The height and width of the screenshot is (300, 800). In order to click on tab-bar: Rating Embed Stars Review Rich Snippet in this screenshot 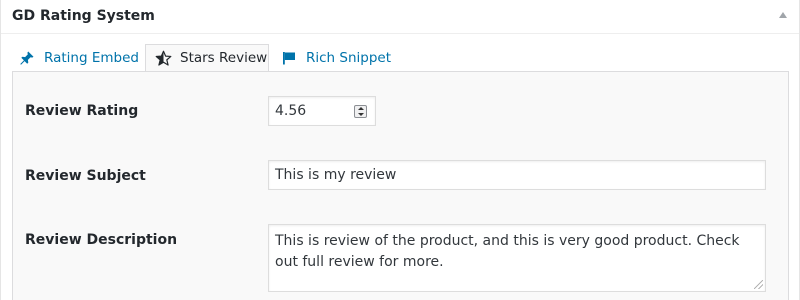, I will do `click(400, 58)`.